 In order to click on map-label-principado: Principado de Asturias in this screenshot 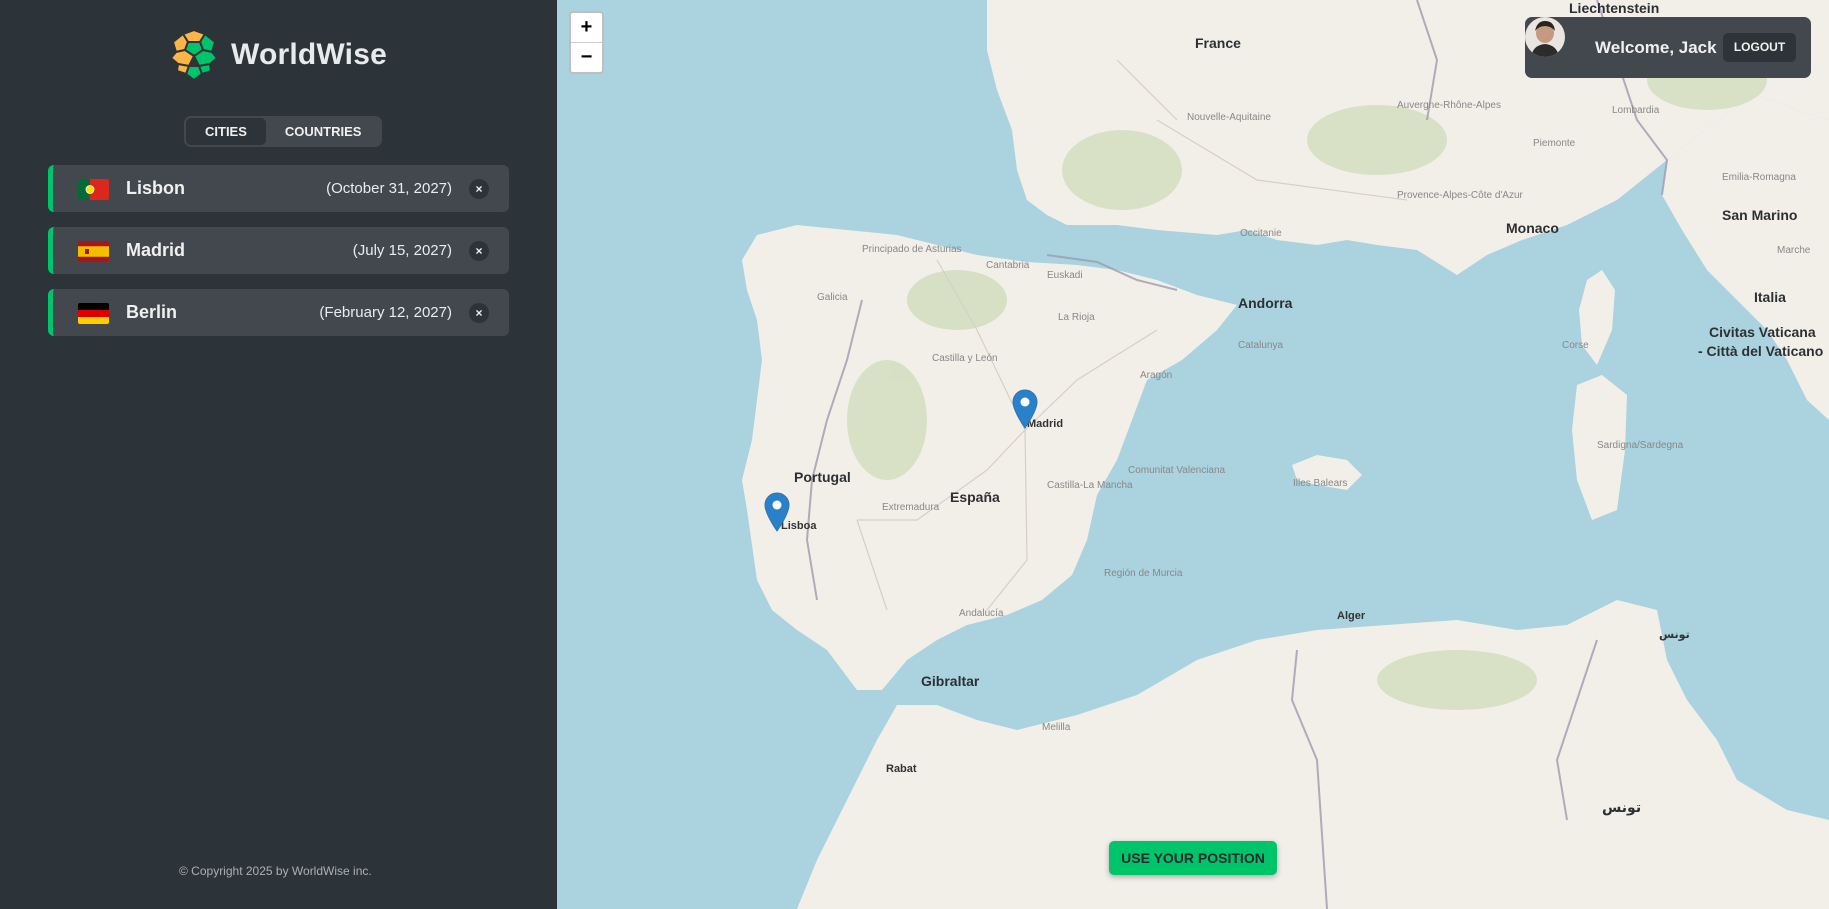, I will do `click(912, 249)`.